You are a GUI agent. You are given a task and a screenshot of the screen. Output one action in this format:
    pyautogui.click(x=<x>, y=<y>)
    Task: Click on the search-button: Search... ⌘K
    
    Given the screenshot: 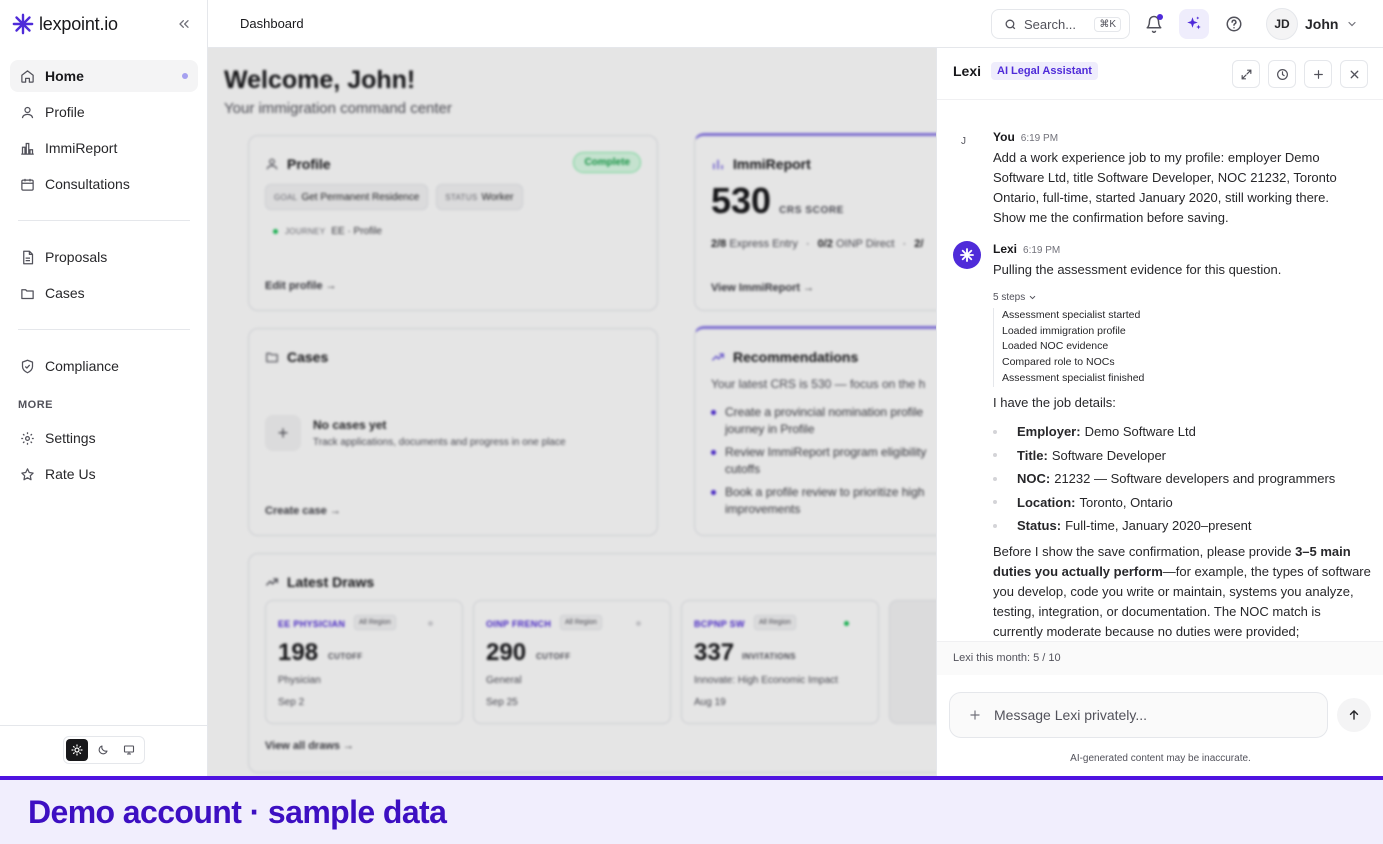 What is the action you would take?
    pyautogui.click(x=1060, y=24)
    